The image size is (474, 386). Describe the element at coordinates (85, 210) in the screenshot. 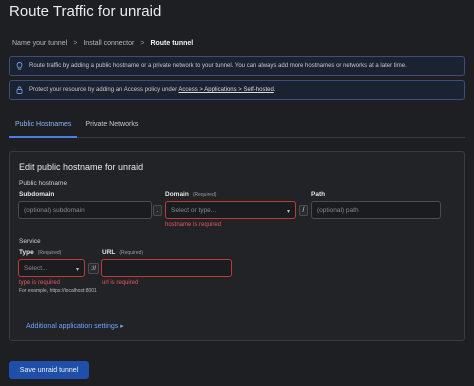

I see `subdomain-input: (optional) subdomain` at that location.